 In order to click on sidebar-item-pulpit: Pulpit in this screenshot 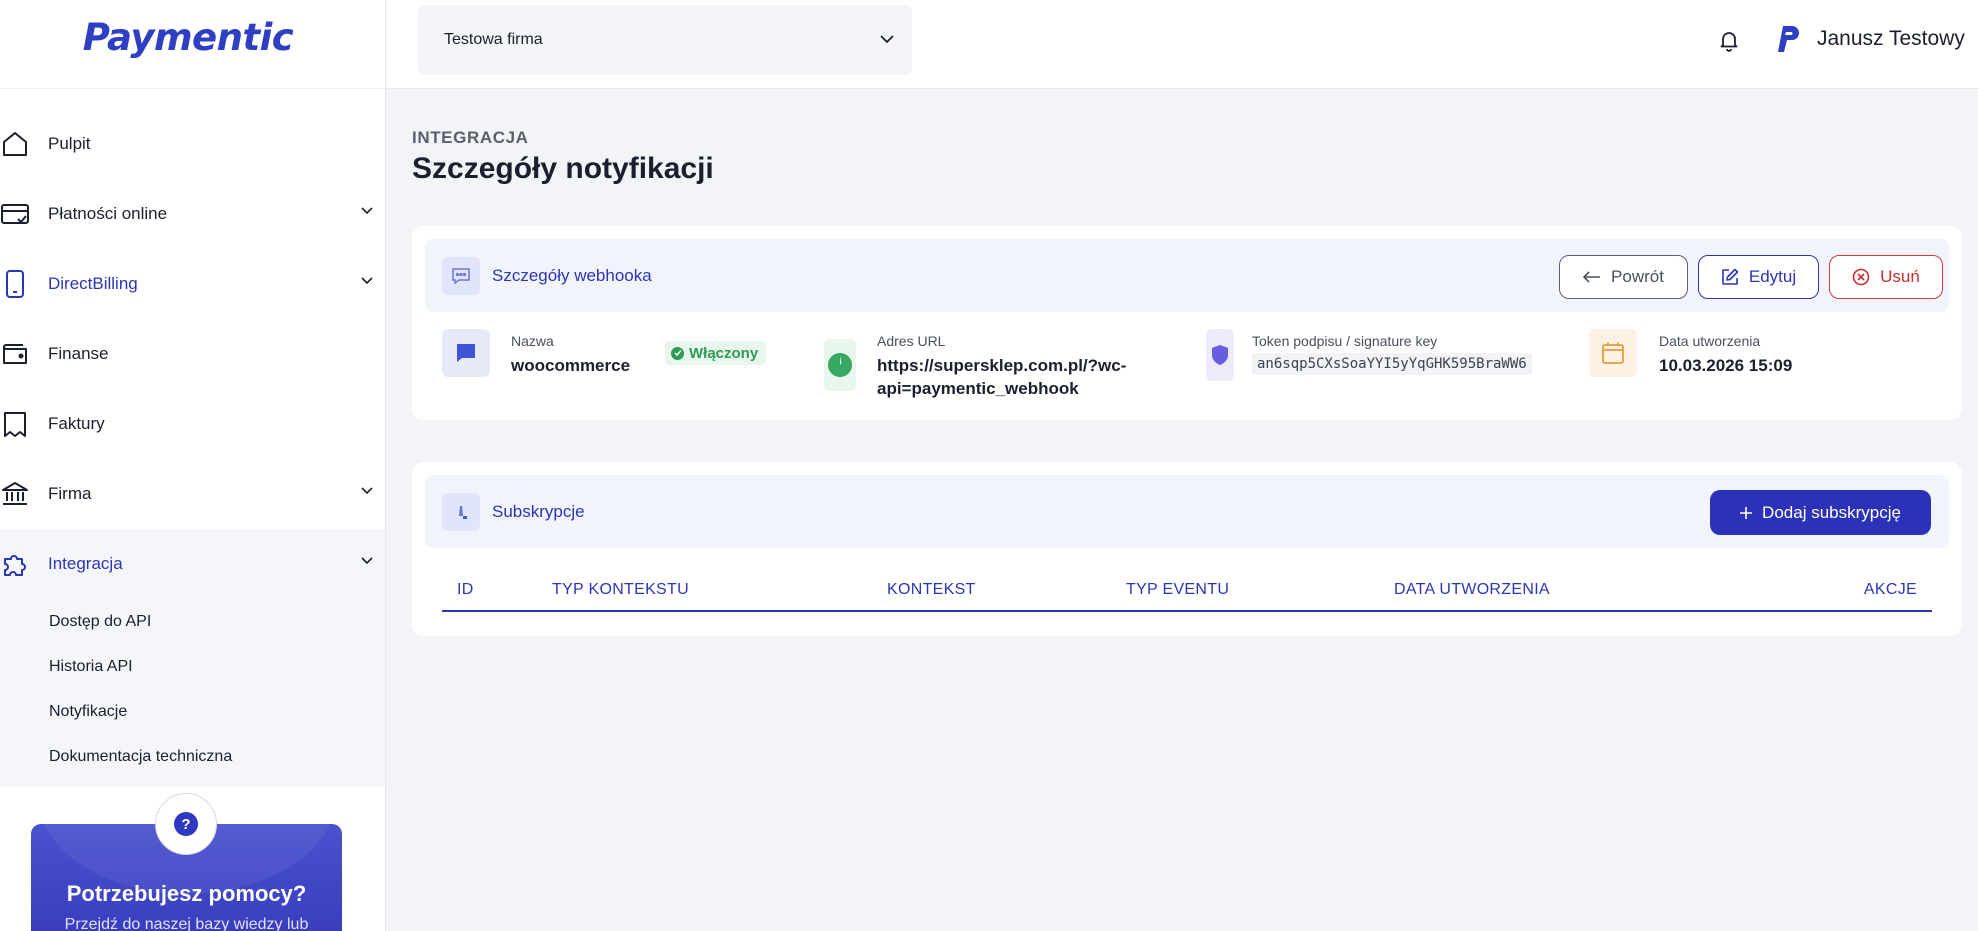, I will do `click(192, 144)`.